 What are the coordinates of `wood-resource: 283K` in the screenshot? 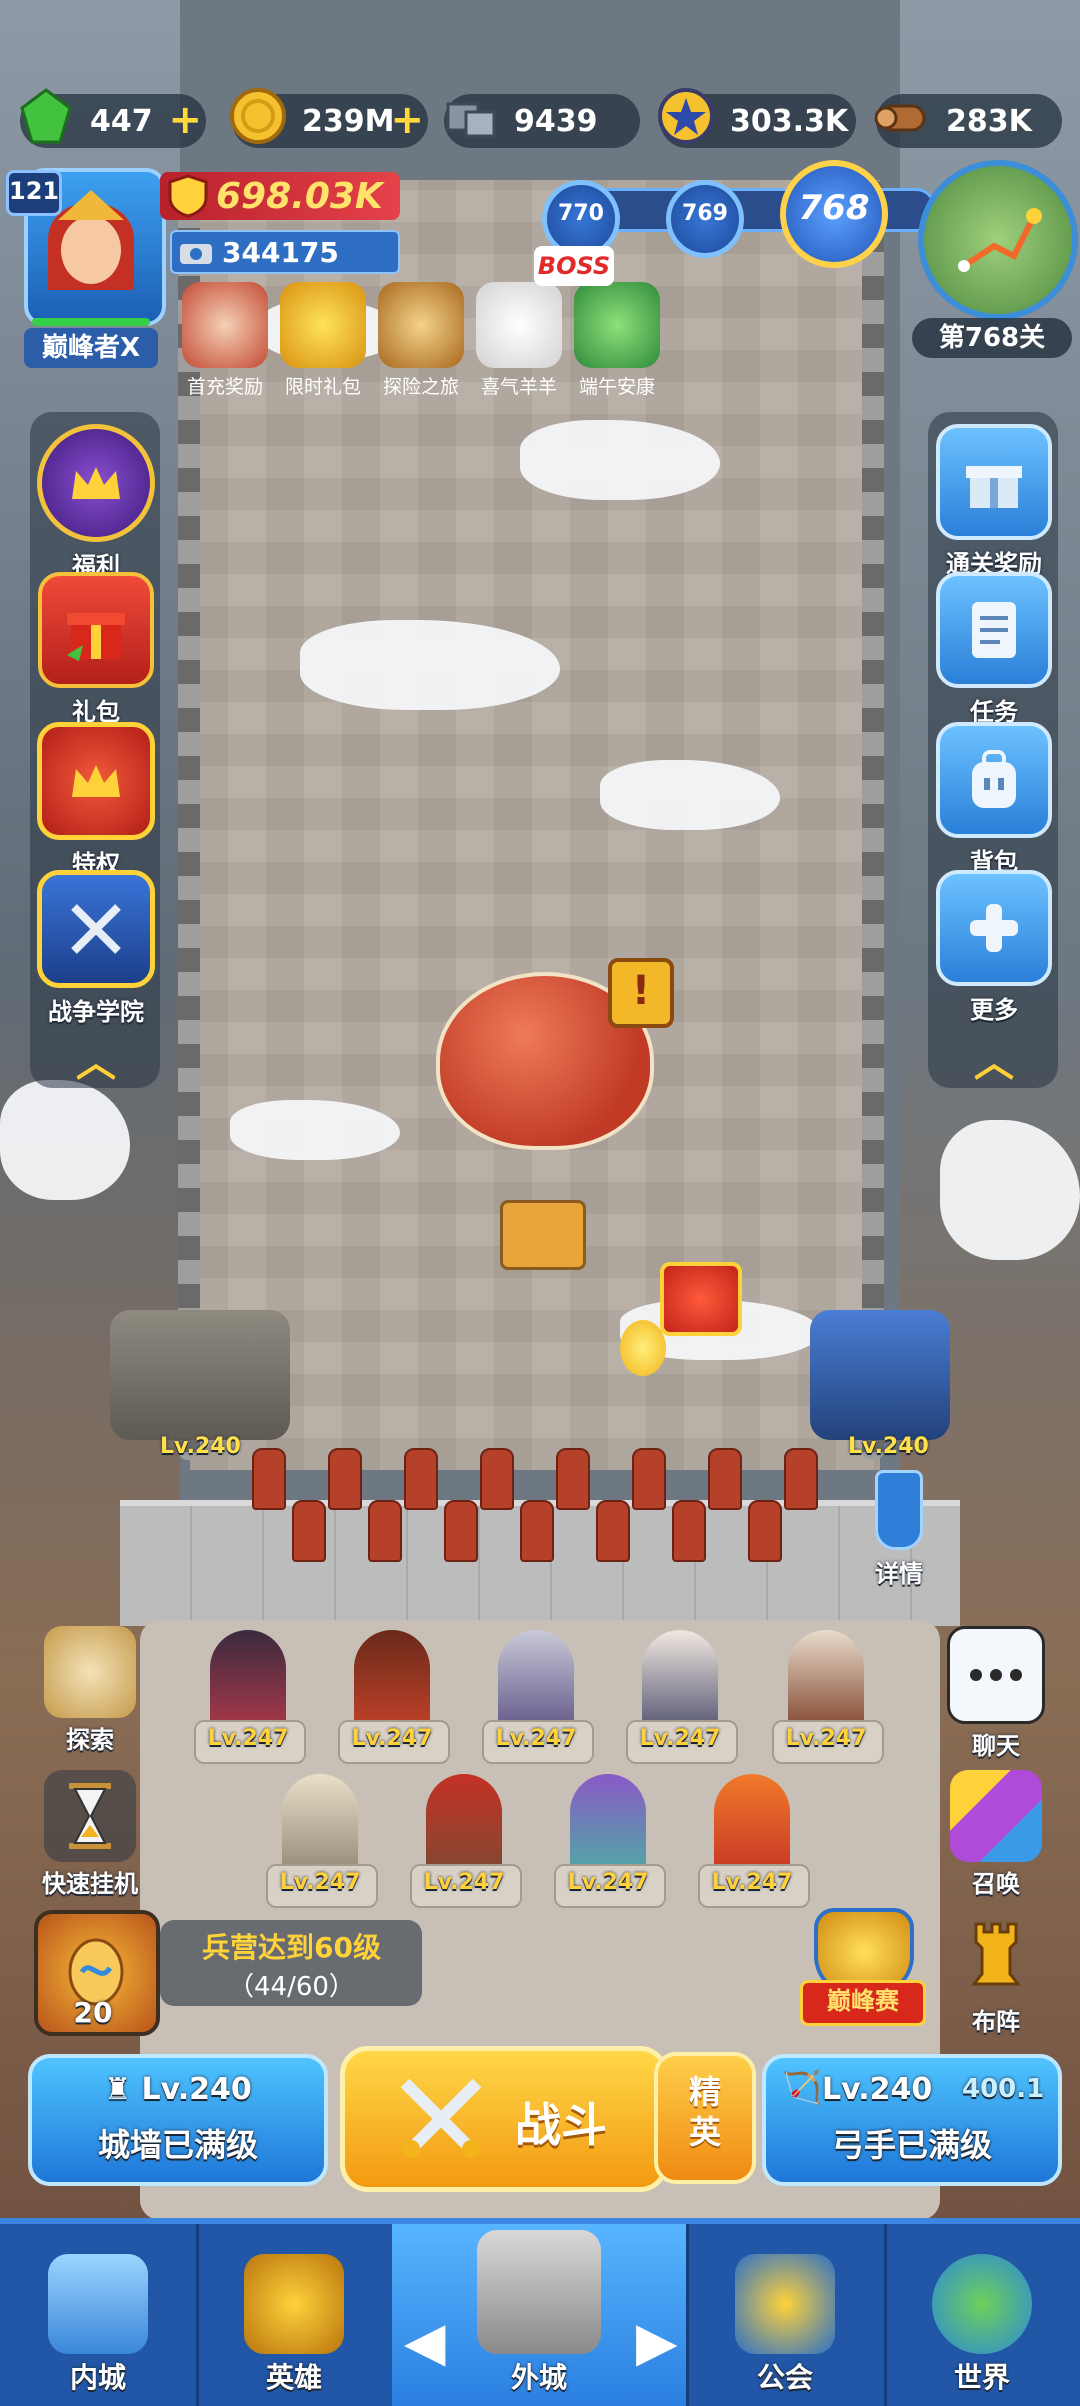 It's located at (968, 121).